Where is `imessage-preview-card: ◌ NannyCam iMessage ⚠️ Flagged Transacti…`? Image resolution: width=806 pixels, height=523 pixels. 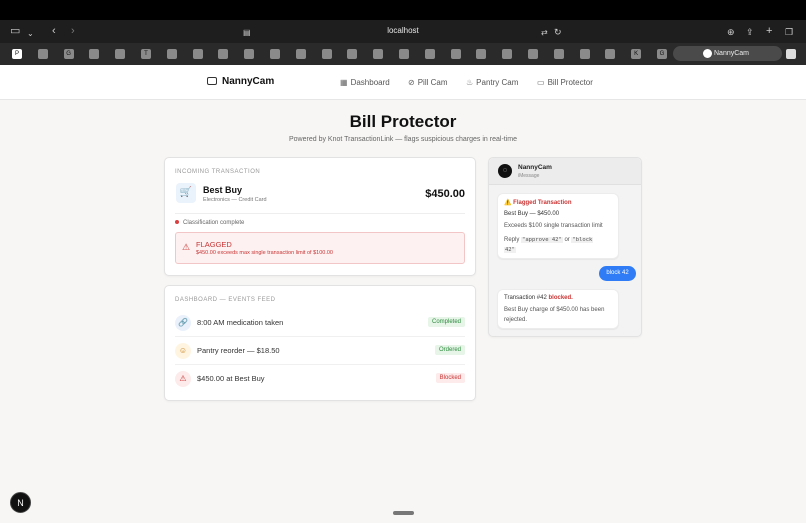
imessage-preview-card: ◌ NannyCam iMessage ⚠️ Flagged Transacti… is located at coordinates (565, 247).